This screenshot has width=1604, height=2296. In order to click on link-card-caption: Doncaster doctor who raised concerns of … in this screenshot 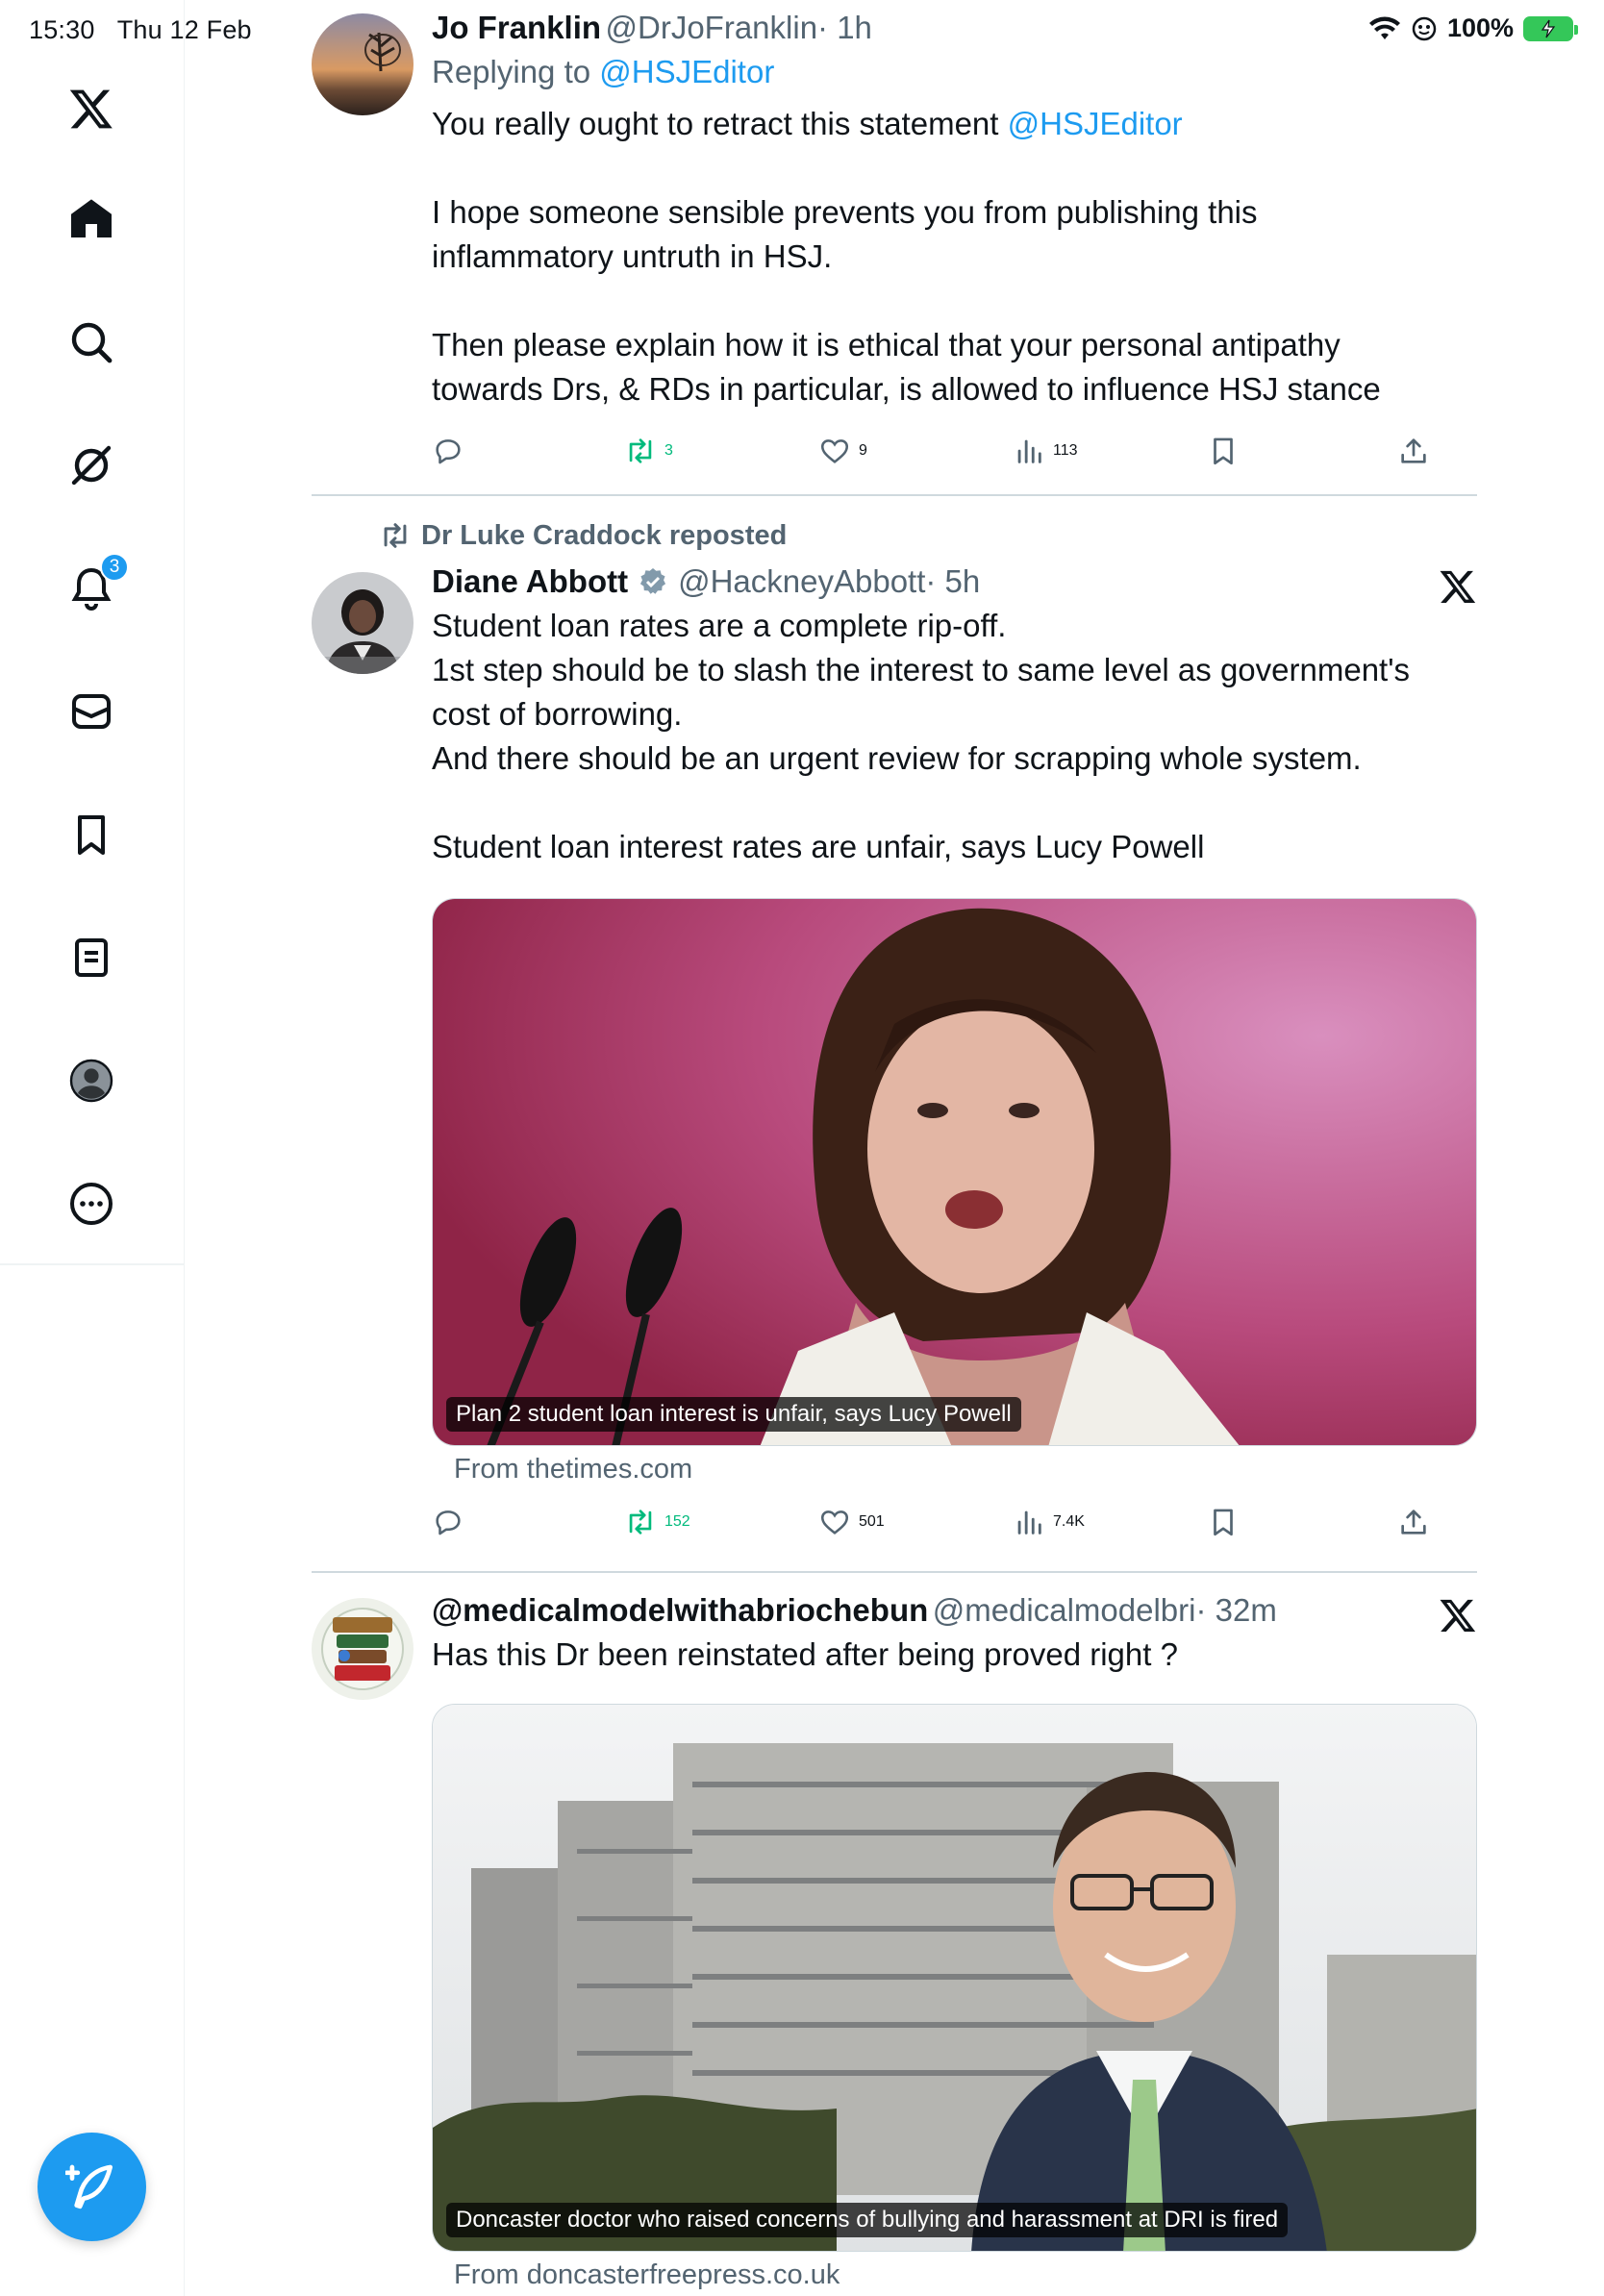, I will do `click(867, 2220)`.